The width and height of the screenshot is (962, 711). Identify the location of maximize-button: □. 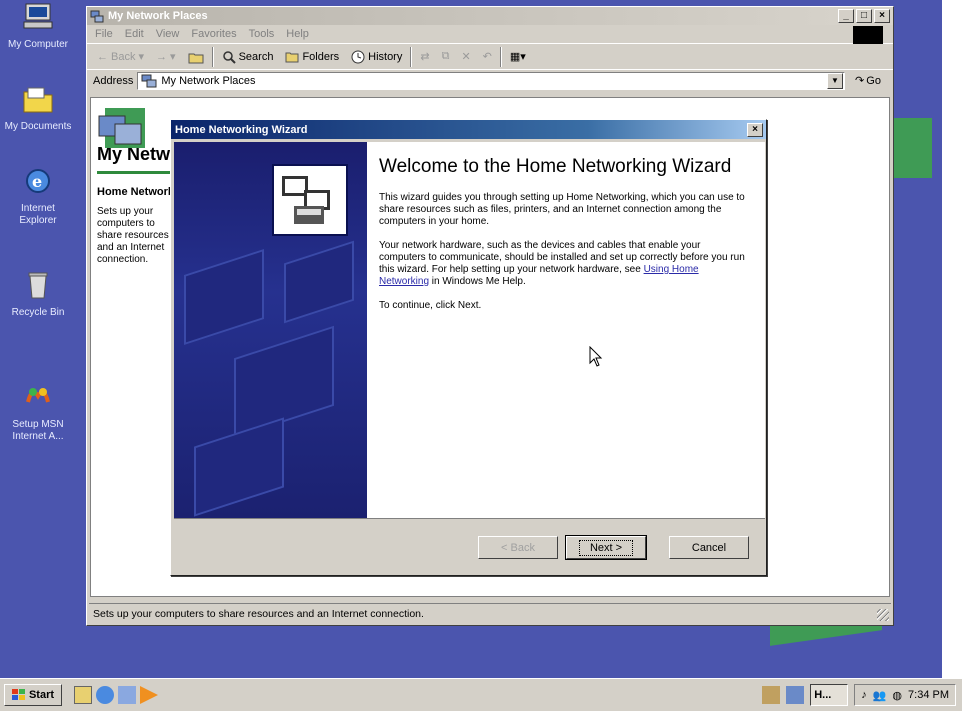
(864, 16).